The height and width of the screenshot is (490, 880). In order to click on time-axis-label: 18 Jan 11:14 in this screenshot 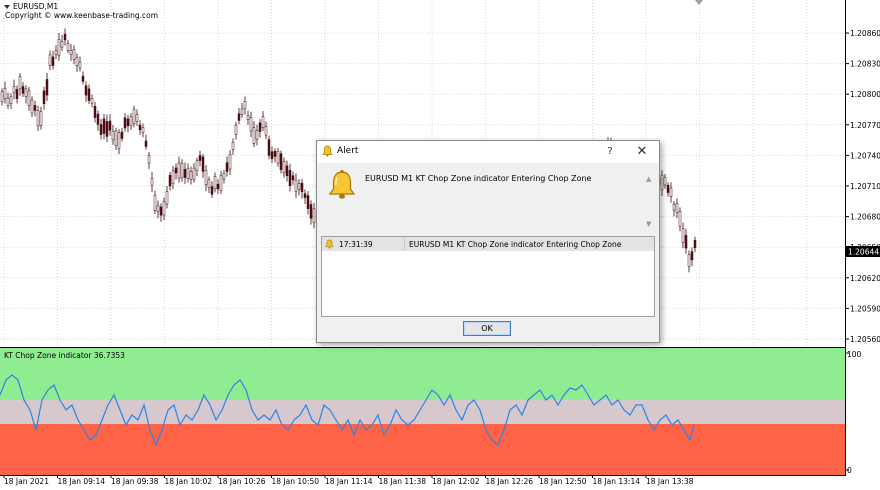, I will do `click(349, 481)`.